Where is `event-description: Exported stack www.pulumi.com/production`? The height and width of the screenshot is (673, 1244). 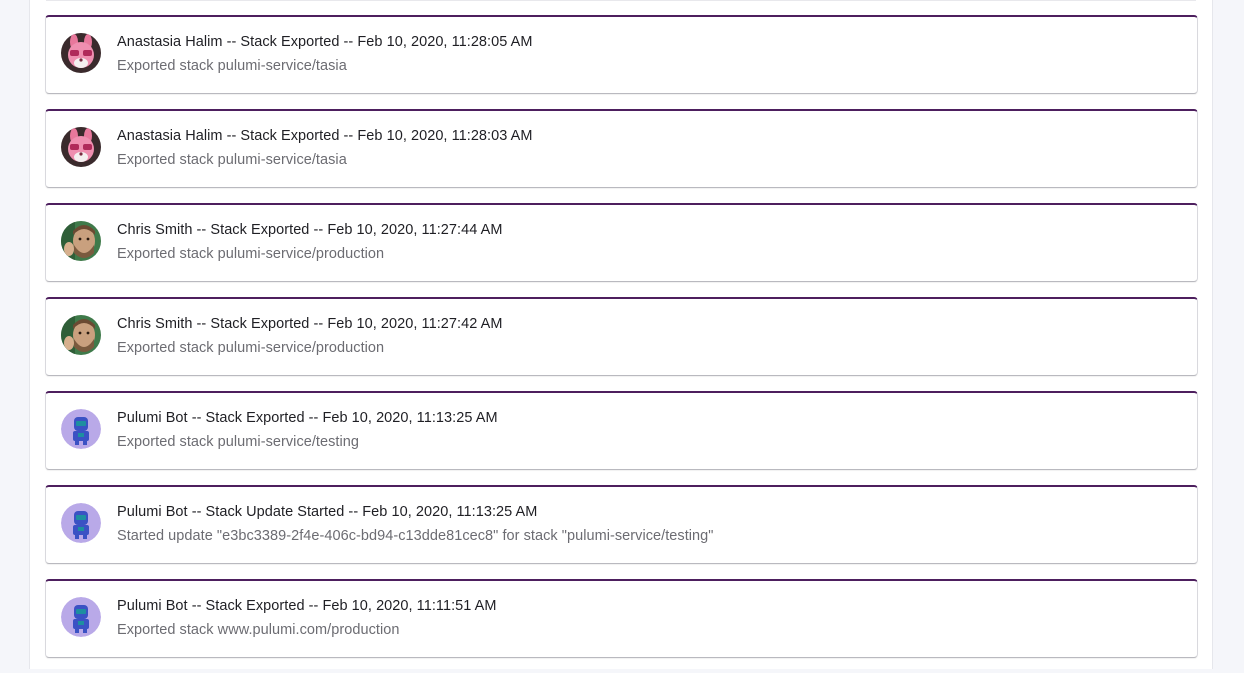
event-description: Exported stack www.pulumi.com/production is located at coordinates (258, 630).